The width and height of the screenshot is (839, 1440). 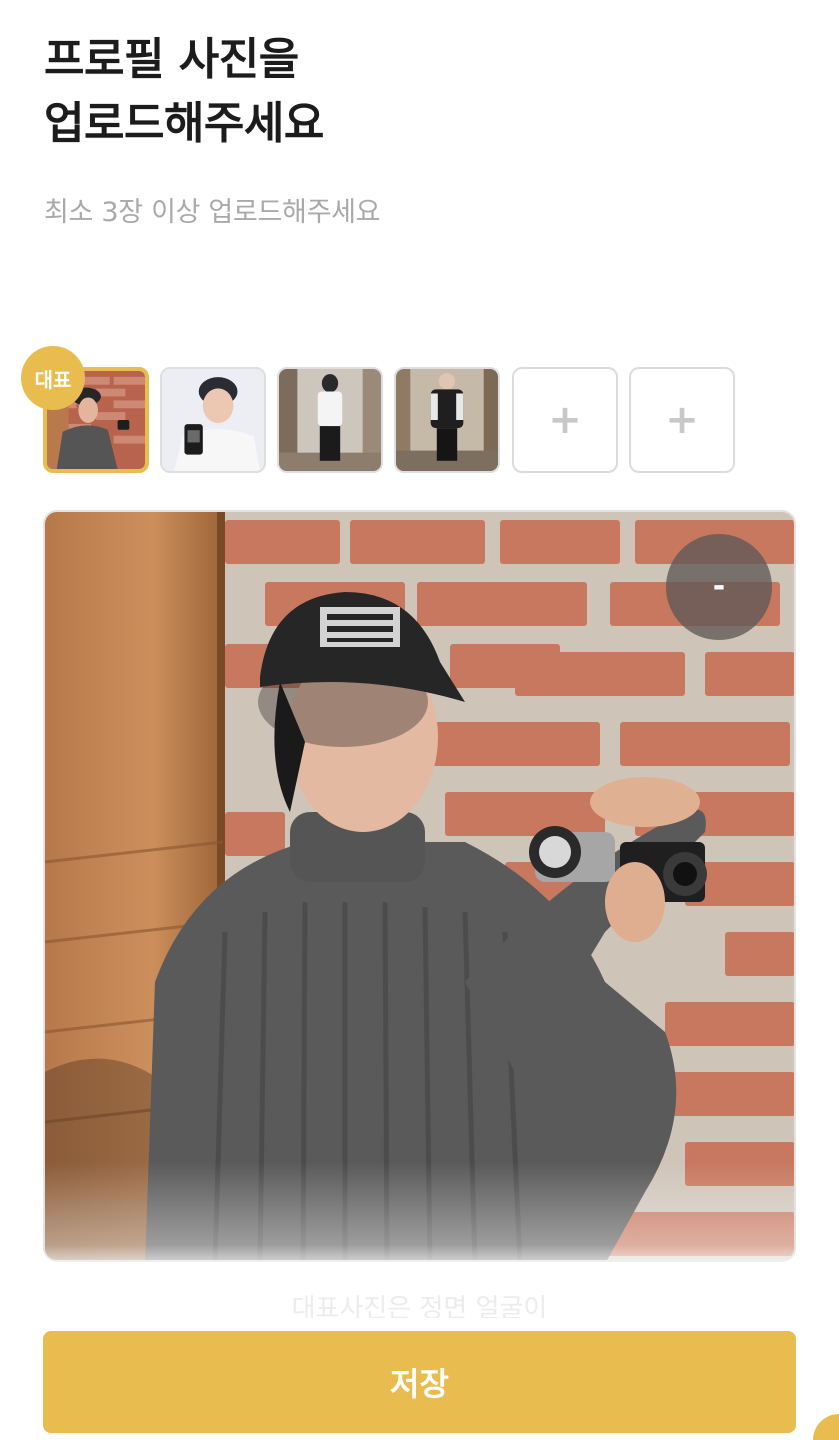 I want to click on photo-thumbnail-3-image, so click(x=330, y=420).